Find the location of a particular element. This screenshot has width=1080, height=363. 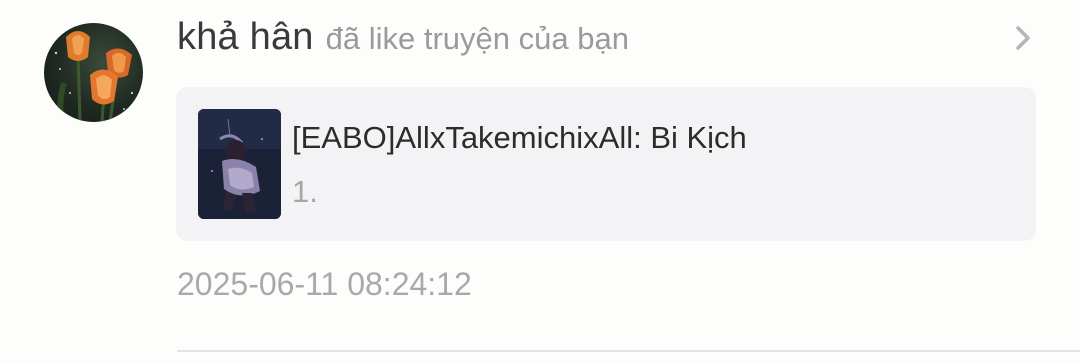

tulip-avatar-image is located at coordinates (94, 76).